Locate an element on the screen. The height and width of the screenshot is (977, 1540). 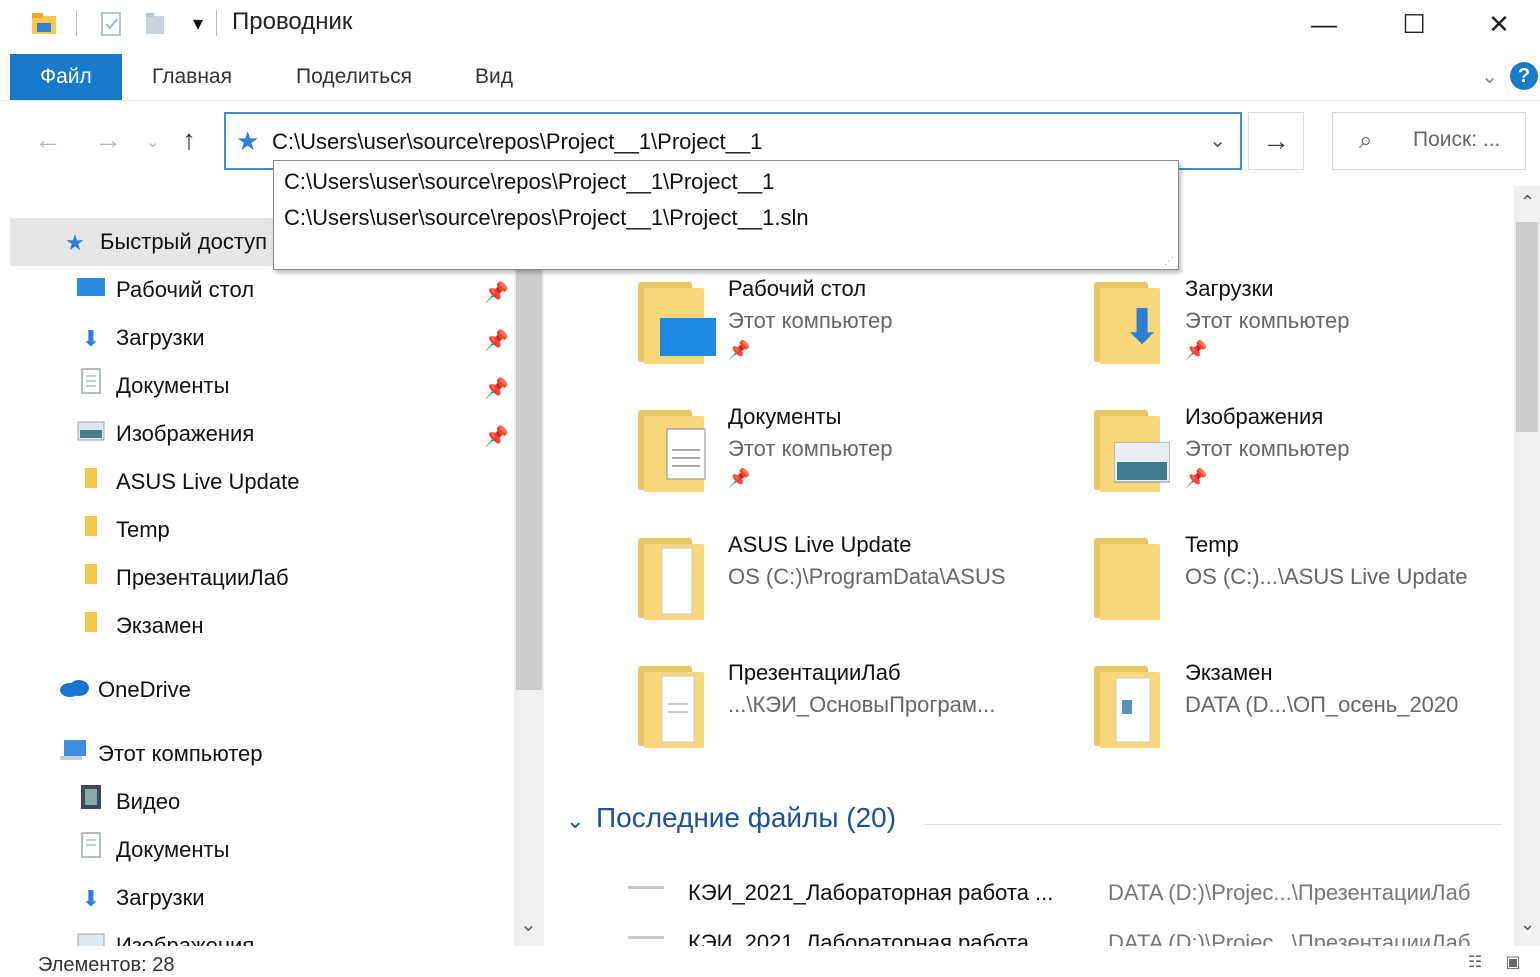
sidebar-item-pc-downloads: ⬇ Загрузки is located at coordinates (140, 898).